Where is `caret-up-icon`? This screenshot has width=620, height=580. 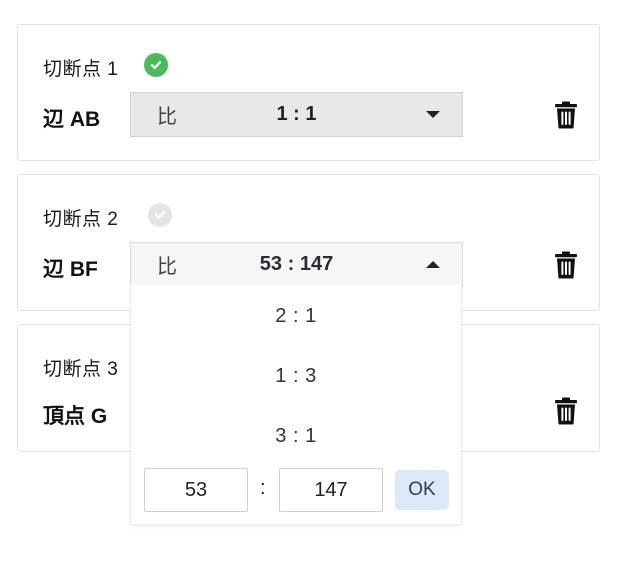 caret-up-icon is located at coordinates (433, 264).